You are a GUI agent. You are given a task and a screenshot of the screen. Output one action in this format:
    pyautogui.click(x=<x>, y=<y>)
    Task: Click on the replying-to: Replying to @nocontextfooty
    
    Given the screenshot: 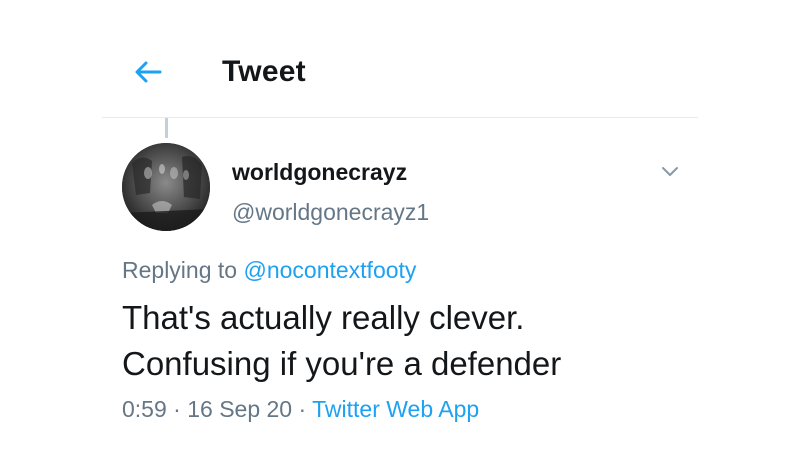 What is the action you would take?
    pyautogui.click(x=269, y=270)
    